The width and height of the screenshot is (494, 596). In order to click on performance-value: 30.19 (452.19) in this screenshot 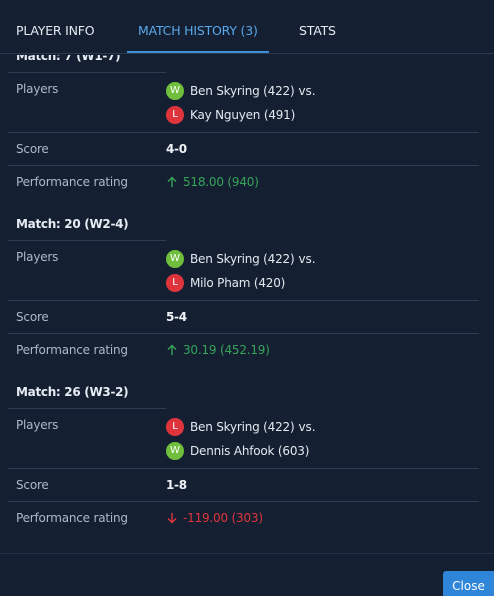, I will do `click(218, 350)`.